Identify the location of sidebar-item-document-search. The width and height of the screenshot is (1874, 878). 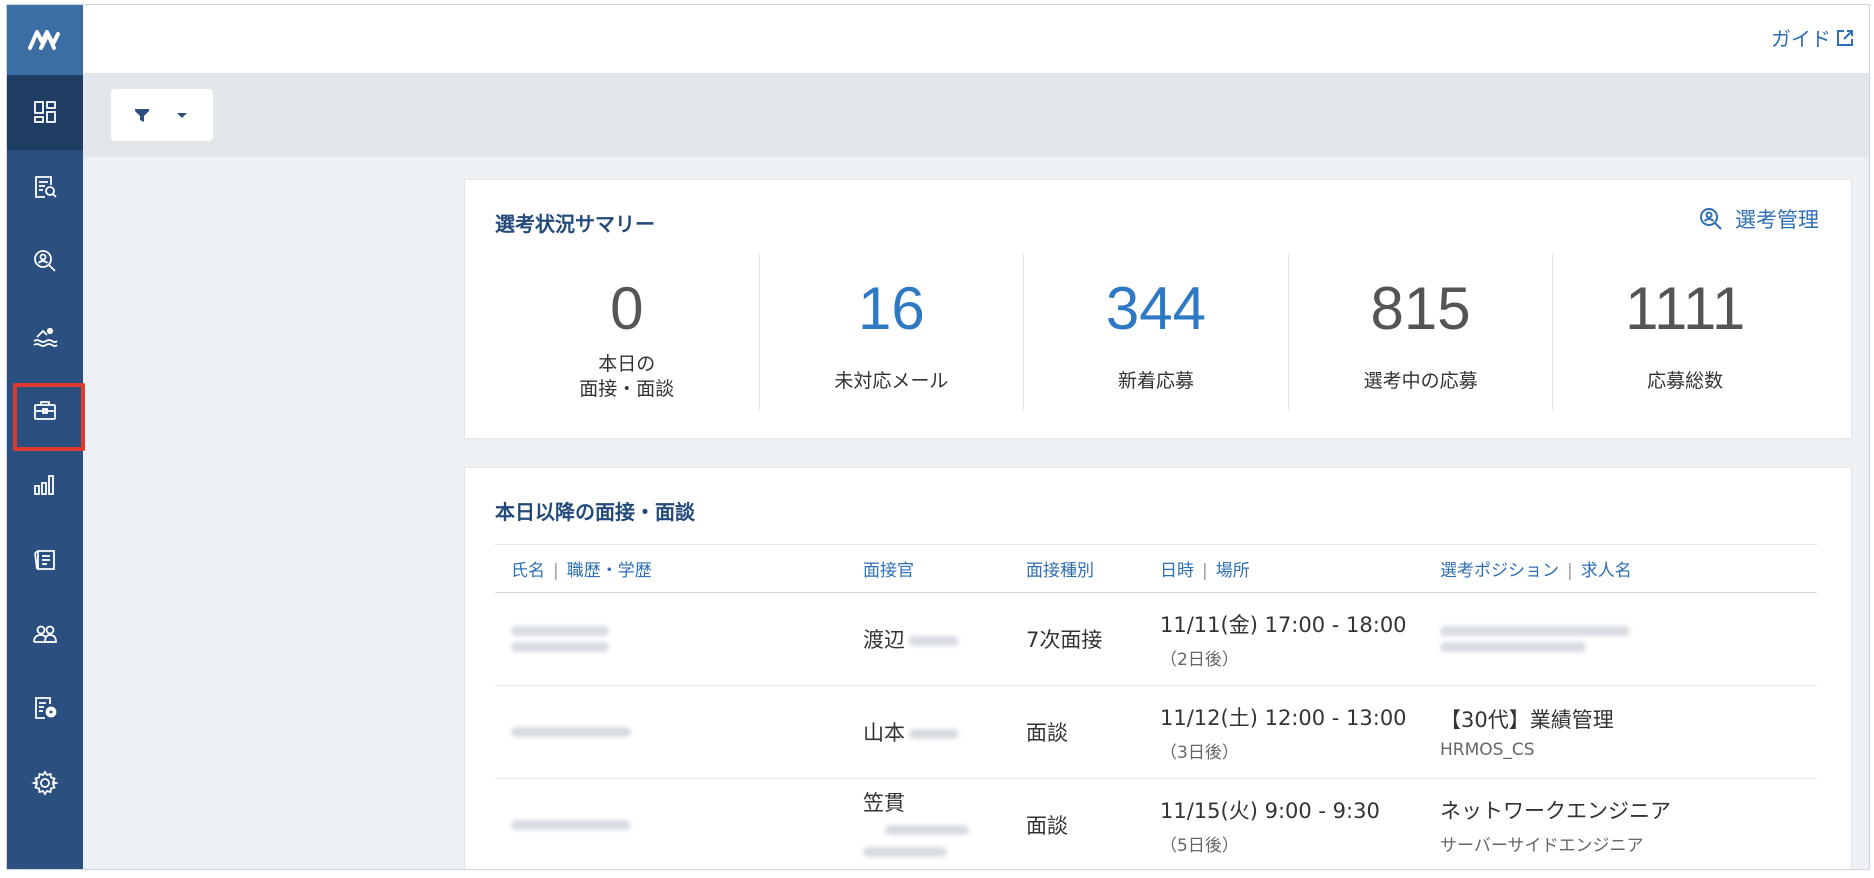
(45, 187).